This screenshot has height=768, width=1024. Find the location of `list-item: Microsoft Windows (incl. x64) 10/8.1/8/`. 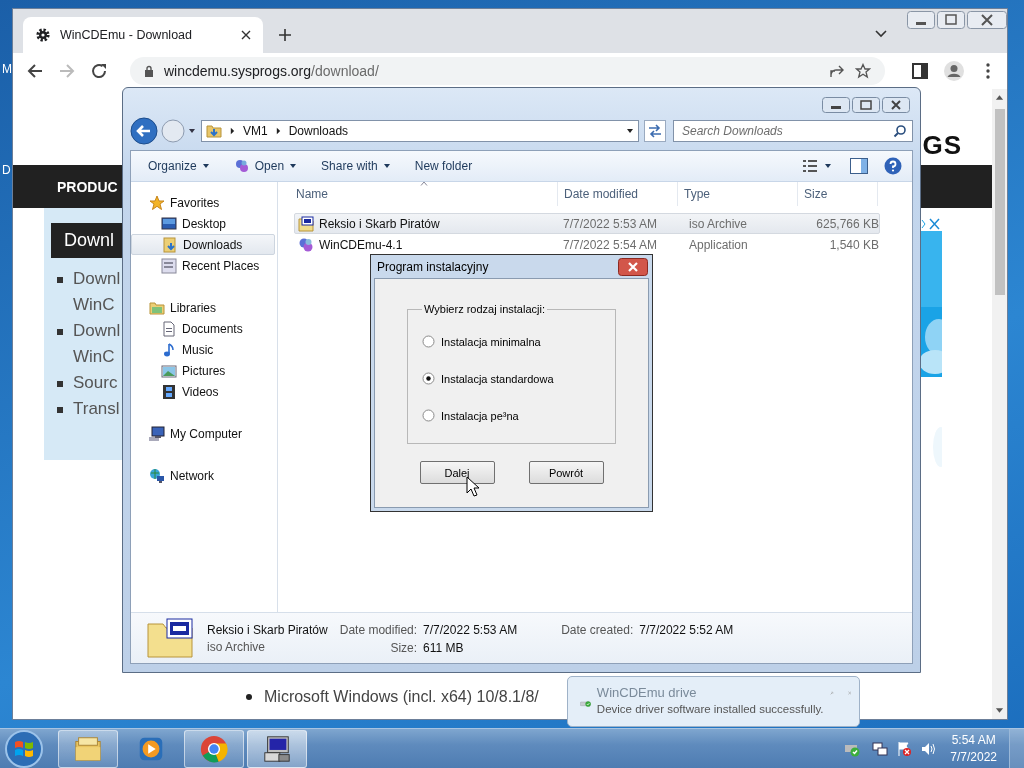

list-item: Microsoft Windows (incl. x64) 10/8.1/8/ is located at coordinates (401, 697).